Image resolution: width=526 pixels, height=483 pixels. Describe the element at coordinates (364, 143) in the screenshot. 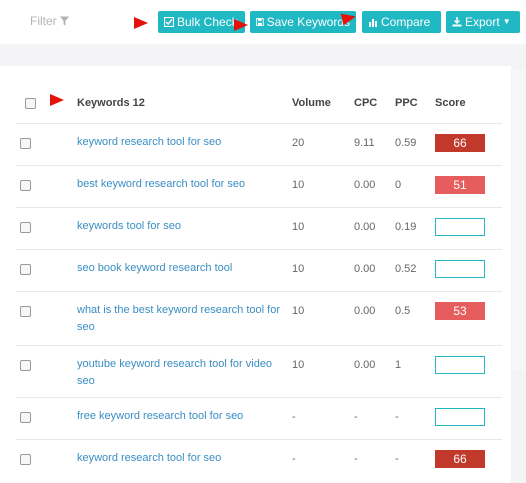

I see `cpc-value: 9.11` at that location.